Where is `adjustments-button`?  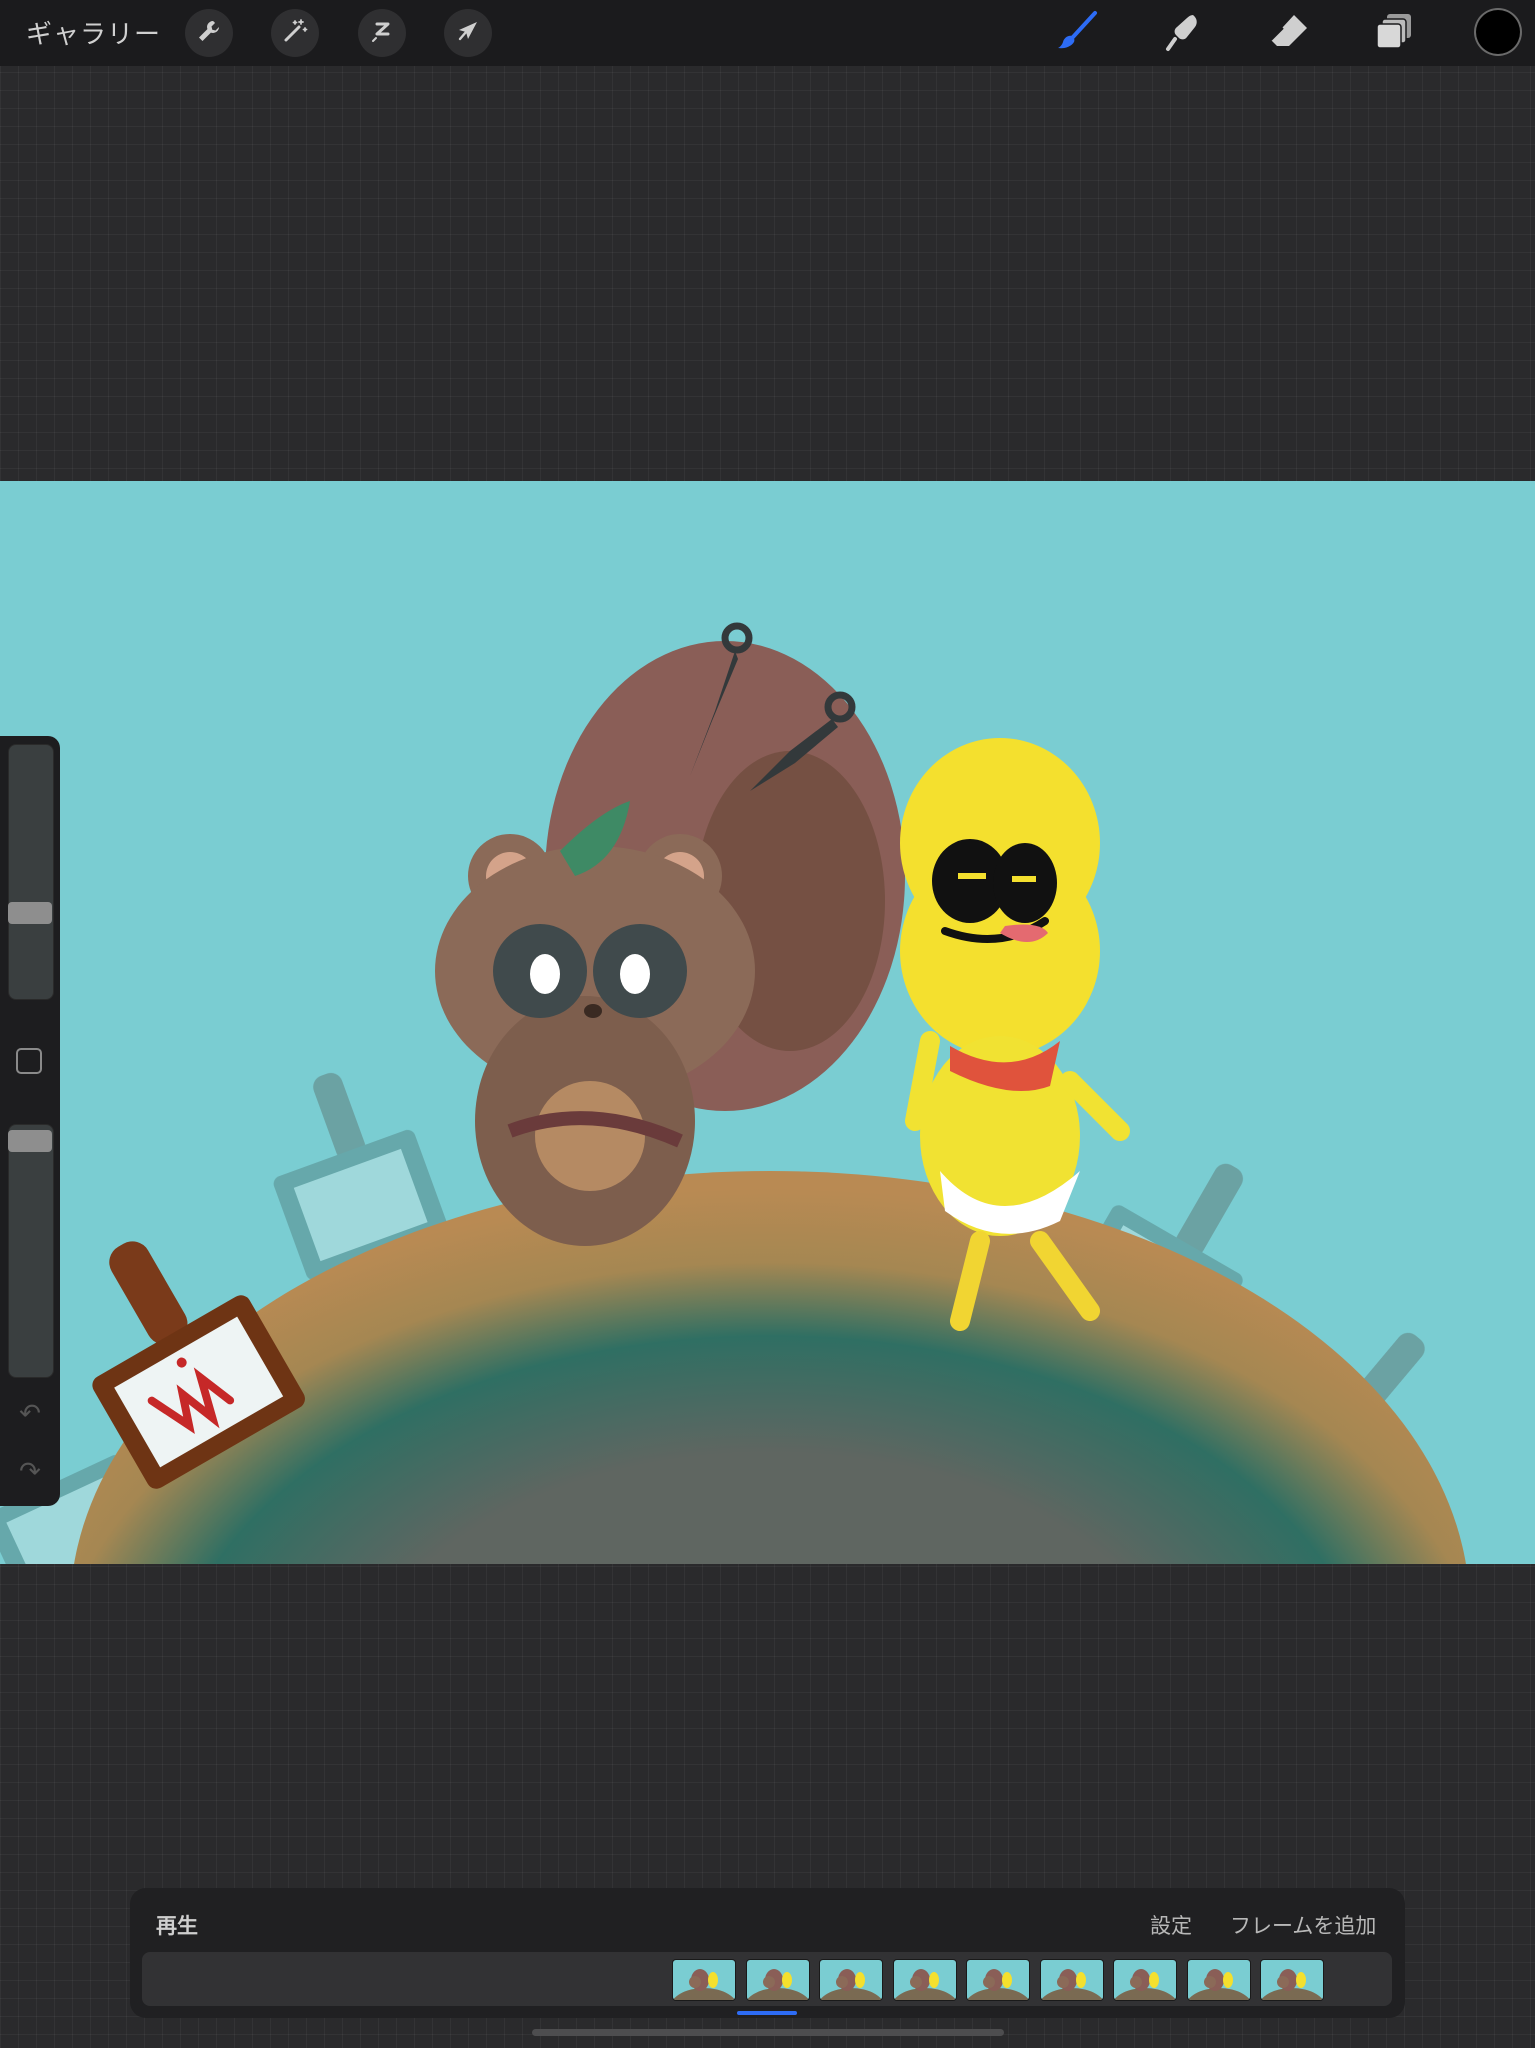
adjustments-button is located at coordinates (295, 33).